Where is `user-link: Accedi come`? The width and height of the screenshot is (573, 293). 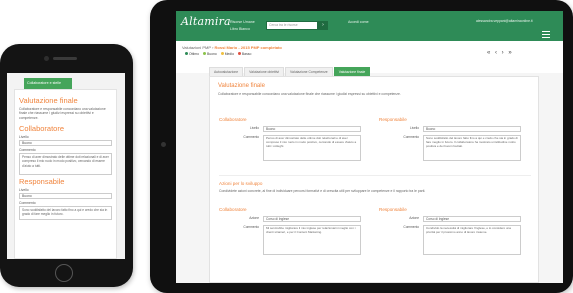
user-link: Accedi come is located at coordinates (358, 22).